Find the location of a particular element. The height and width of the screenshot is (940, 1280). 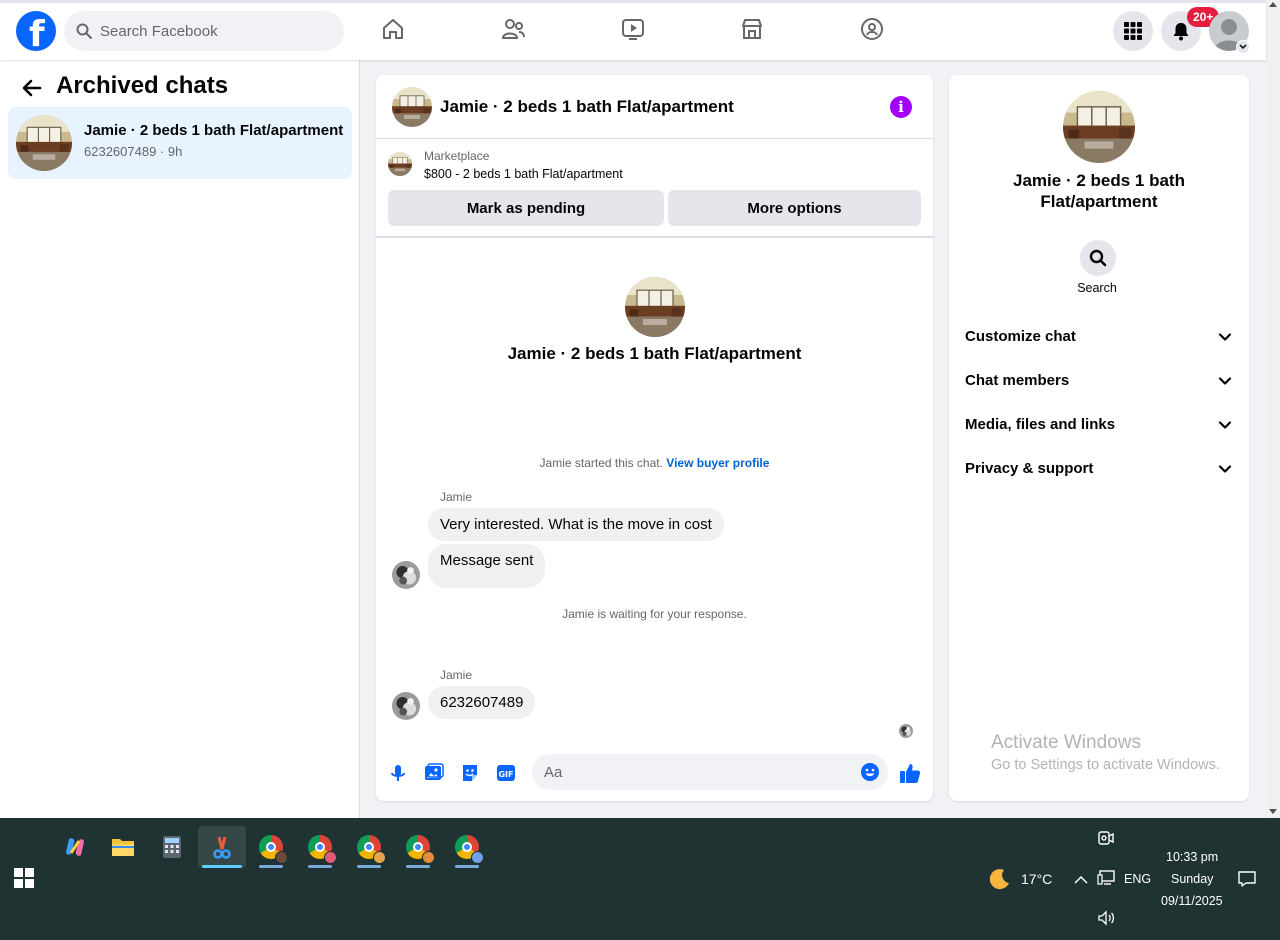

menu-grid-button is located at coordinates (1133, 31).